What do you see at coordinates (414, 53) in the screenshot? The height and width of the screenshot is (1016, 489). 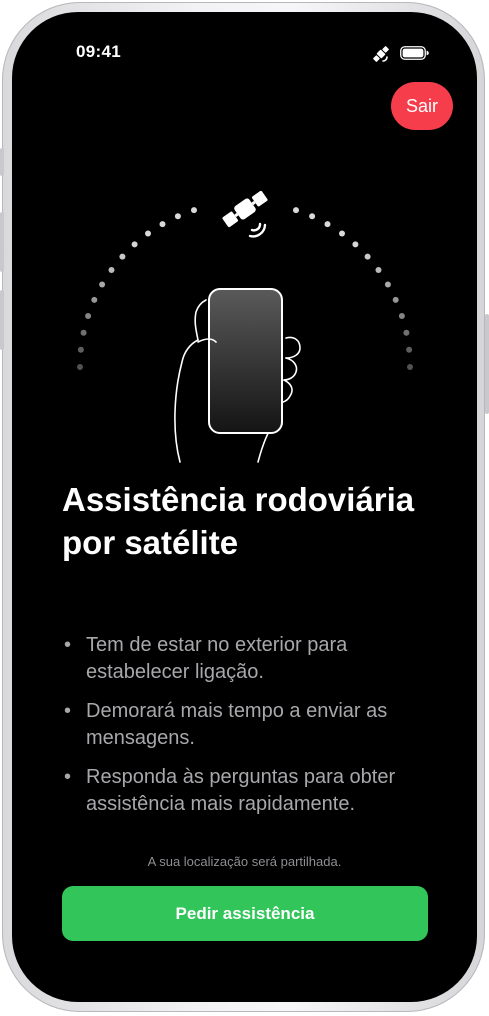 I see `battery-icon` at bounding box center [414, 53].